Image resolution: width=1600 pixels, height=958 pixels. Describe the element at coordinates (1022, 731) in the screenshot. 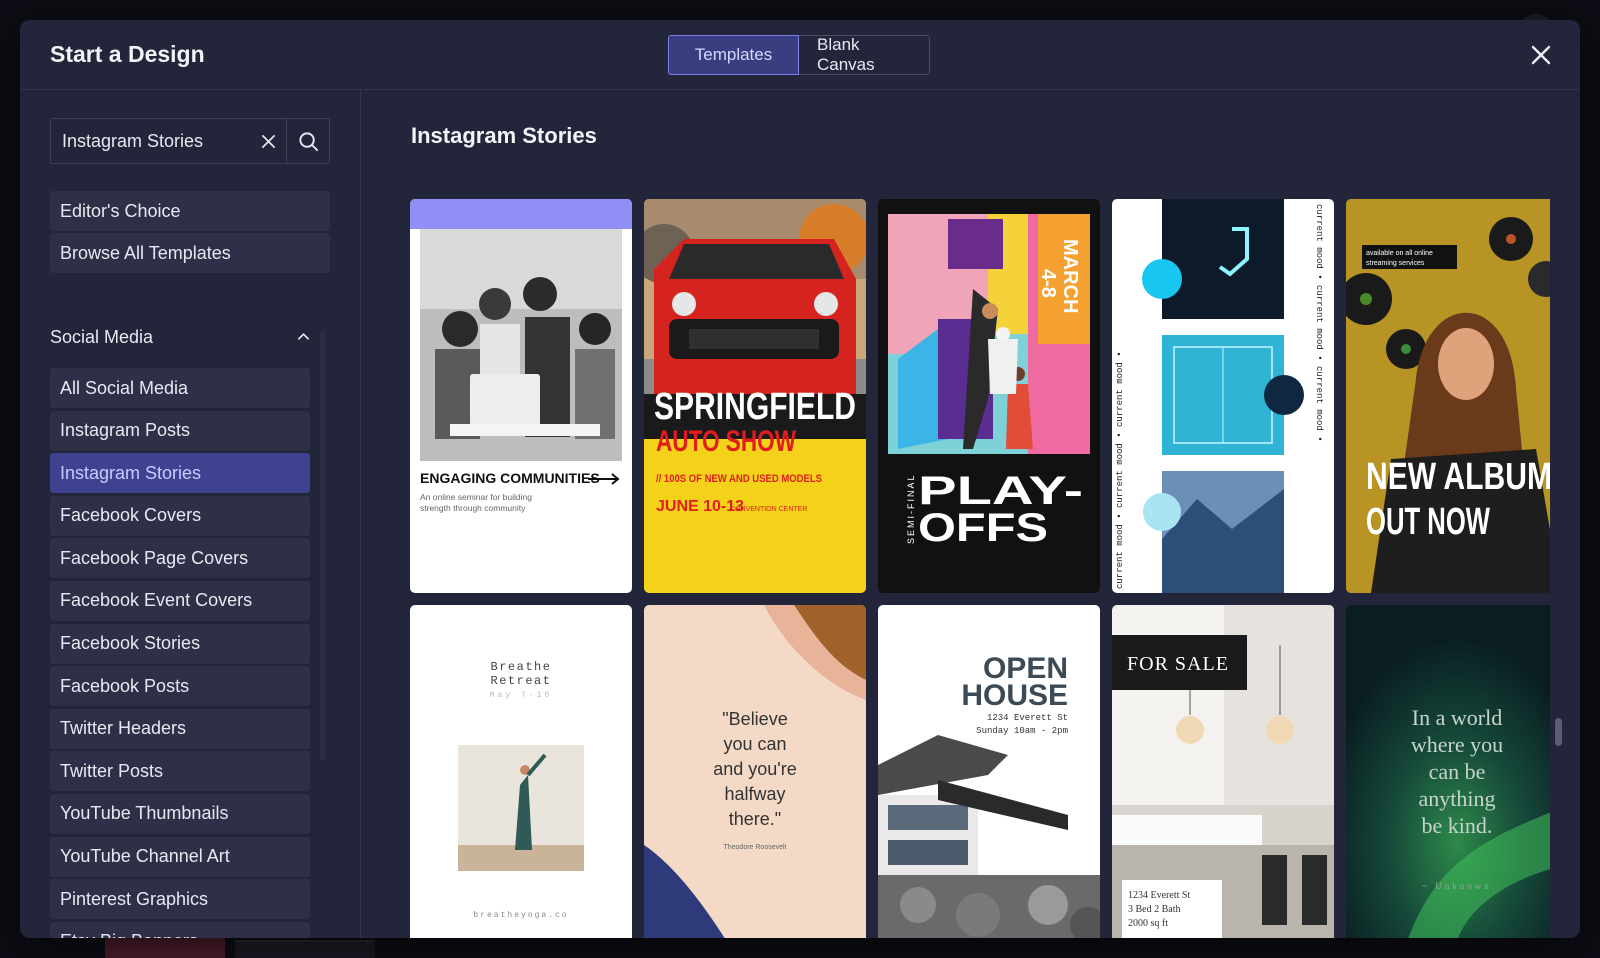

I see `template-time: Sunday 10am - 2pm` at that location.